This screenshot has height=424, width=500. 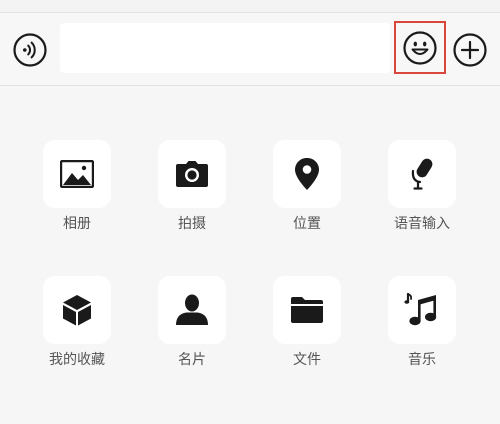 I want to click on location-tile: 位置, so click(x=307, y=186).